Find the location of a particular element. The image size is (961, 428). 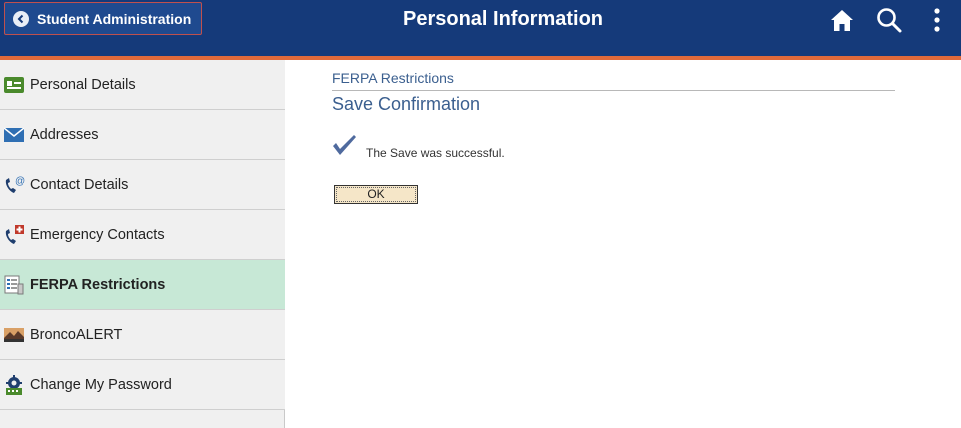

sidebar-item-contact-details: @ Contact Details is located at coordinates (142, 185).